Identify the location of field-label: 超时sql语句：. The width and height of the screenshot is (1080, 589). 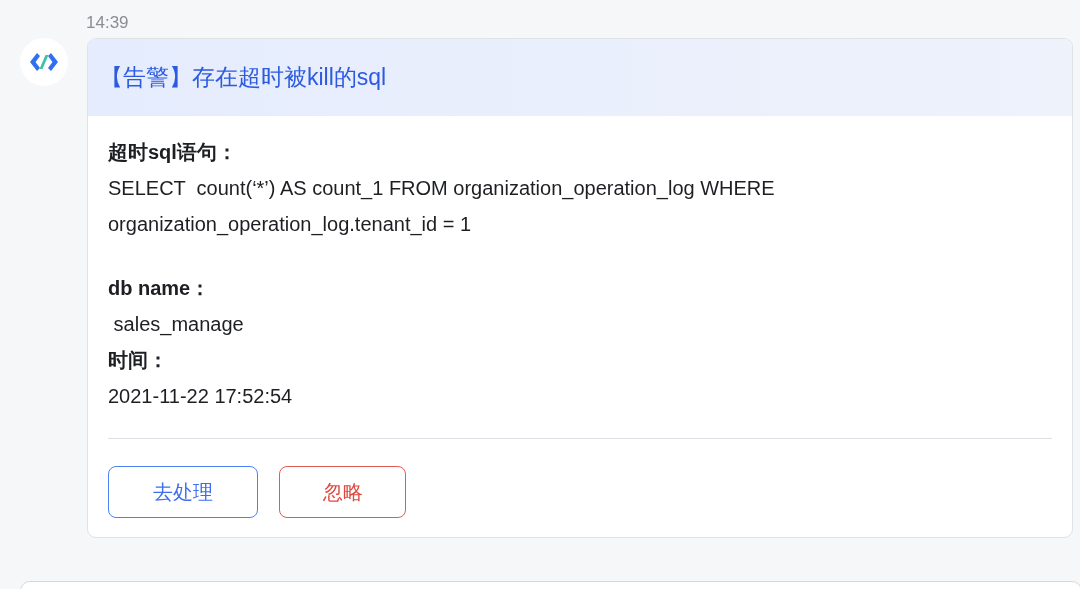
(173, 152).